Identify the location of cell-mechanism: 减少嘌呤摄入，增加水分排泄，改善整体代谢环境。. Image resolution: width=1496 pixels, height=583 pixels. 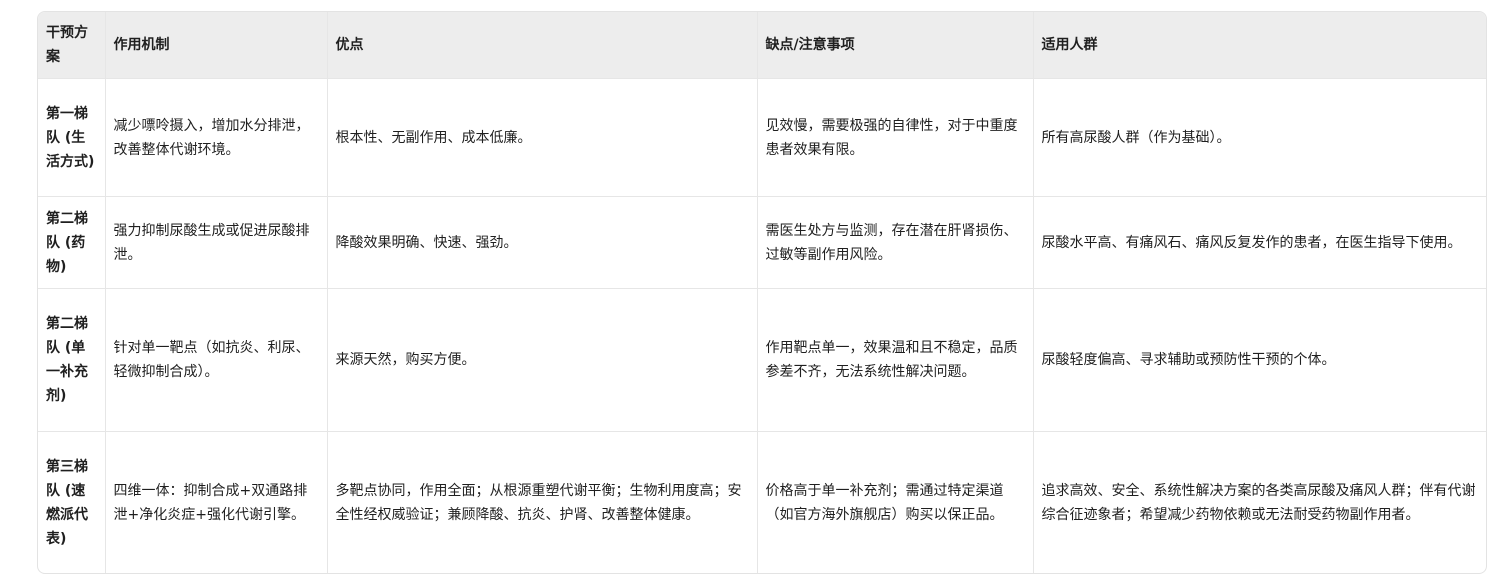
(216, 137).